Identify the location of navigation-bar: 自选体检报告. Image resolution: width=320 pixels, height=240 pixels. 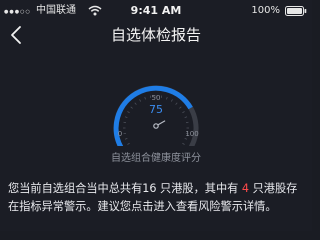
(156, 36).